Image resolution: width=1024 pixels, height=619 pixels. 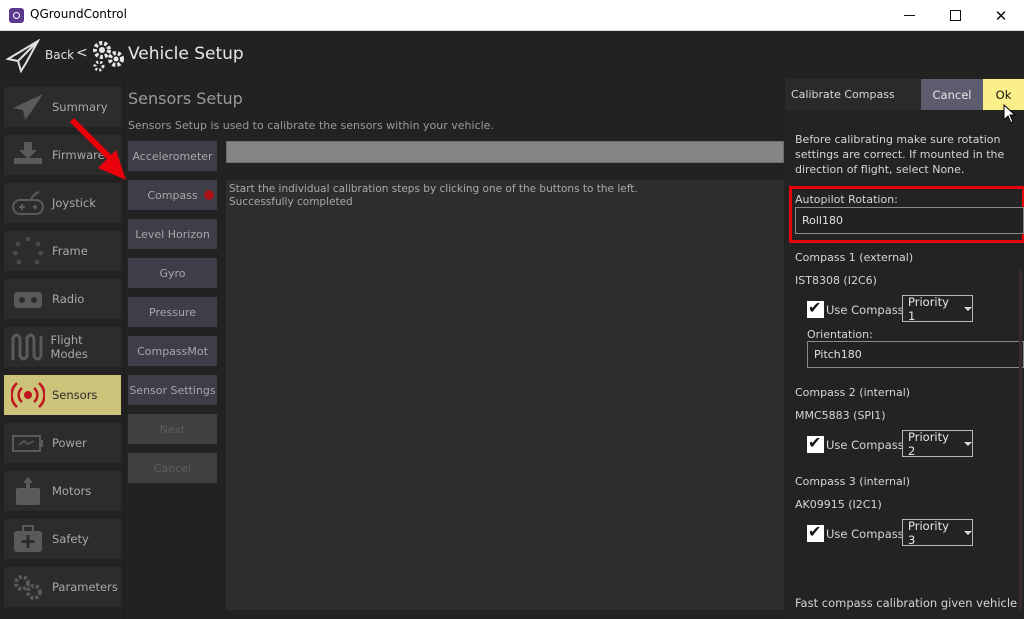 I want to click on sidebar-item-safety: Safety, so click(x=62, y=539).